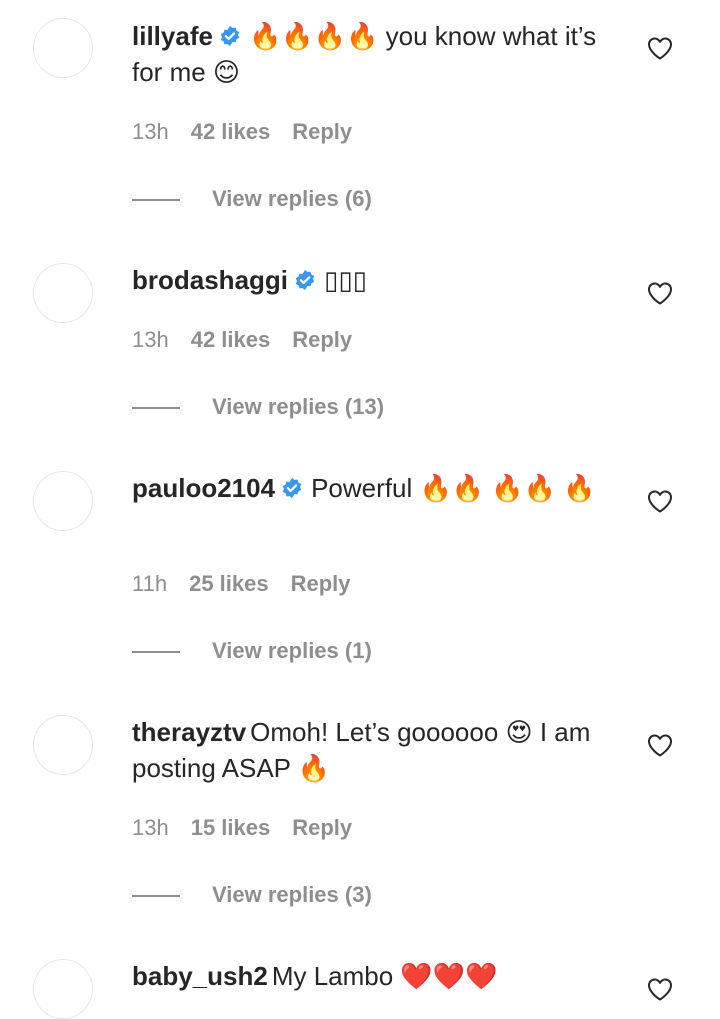 This screenshot has width=720, height=1019. Describe the element at coordinates (298, 407) in the screenshot. I see `view-replies-label: View replies (13)` at that location.